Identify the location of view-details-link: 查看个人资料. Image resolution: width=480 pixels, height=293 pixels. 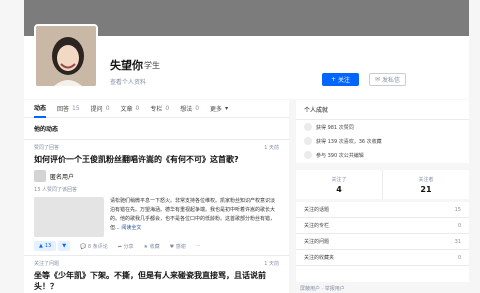
(128, 81).